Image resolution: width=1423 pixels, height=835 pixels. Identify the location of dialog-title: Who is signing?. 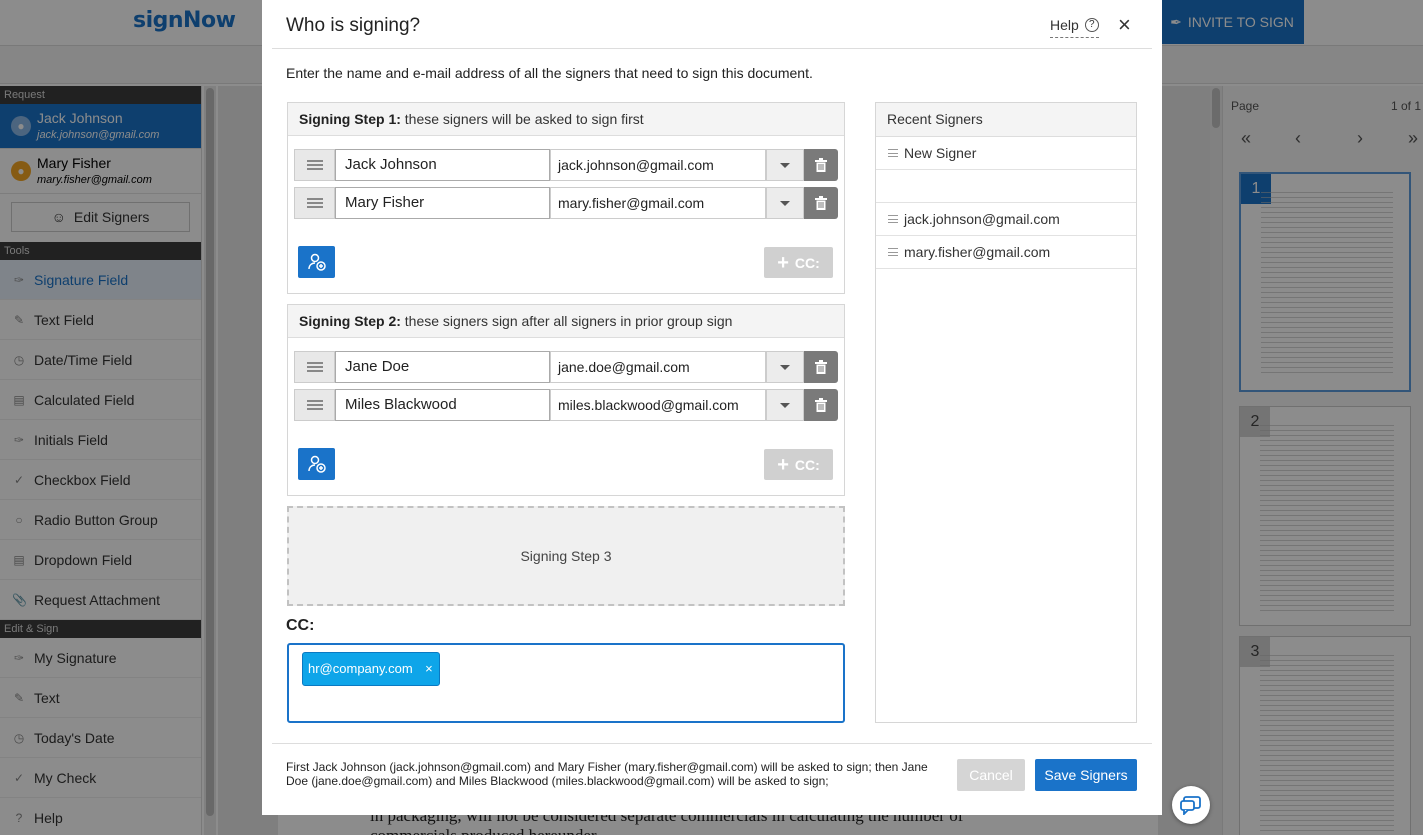
(353, 25).